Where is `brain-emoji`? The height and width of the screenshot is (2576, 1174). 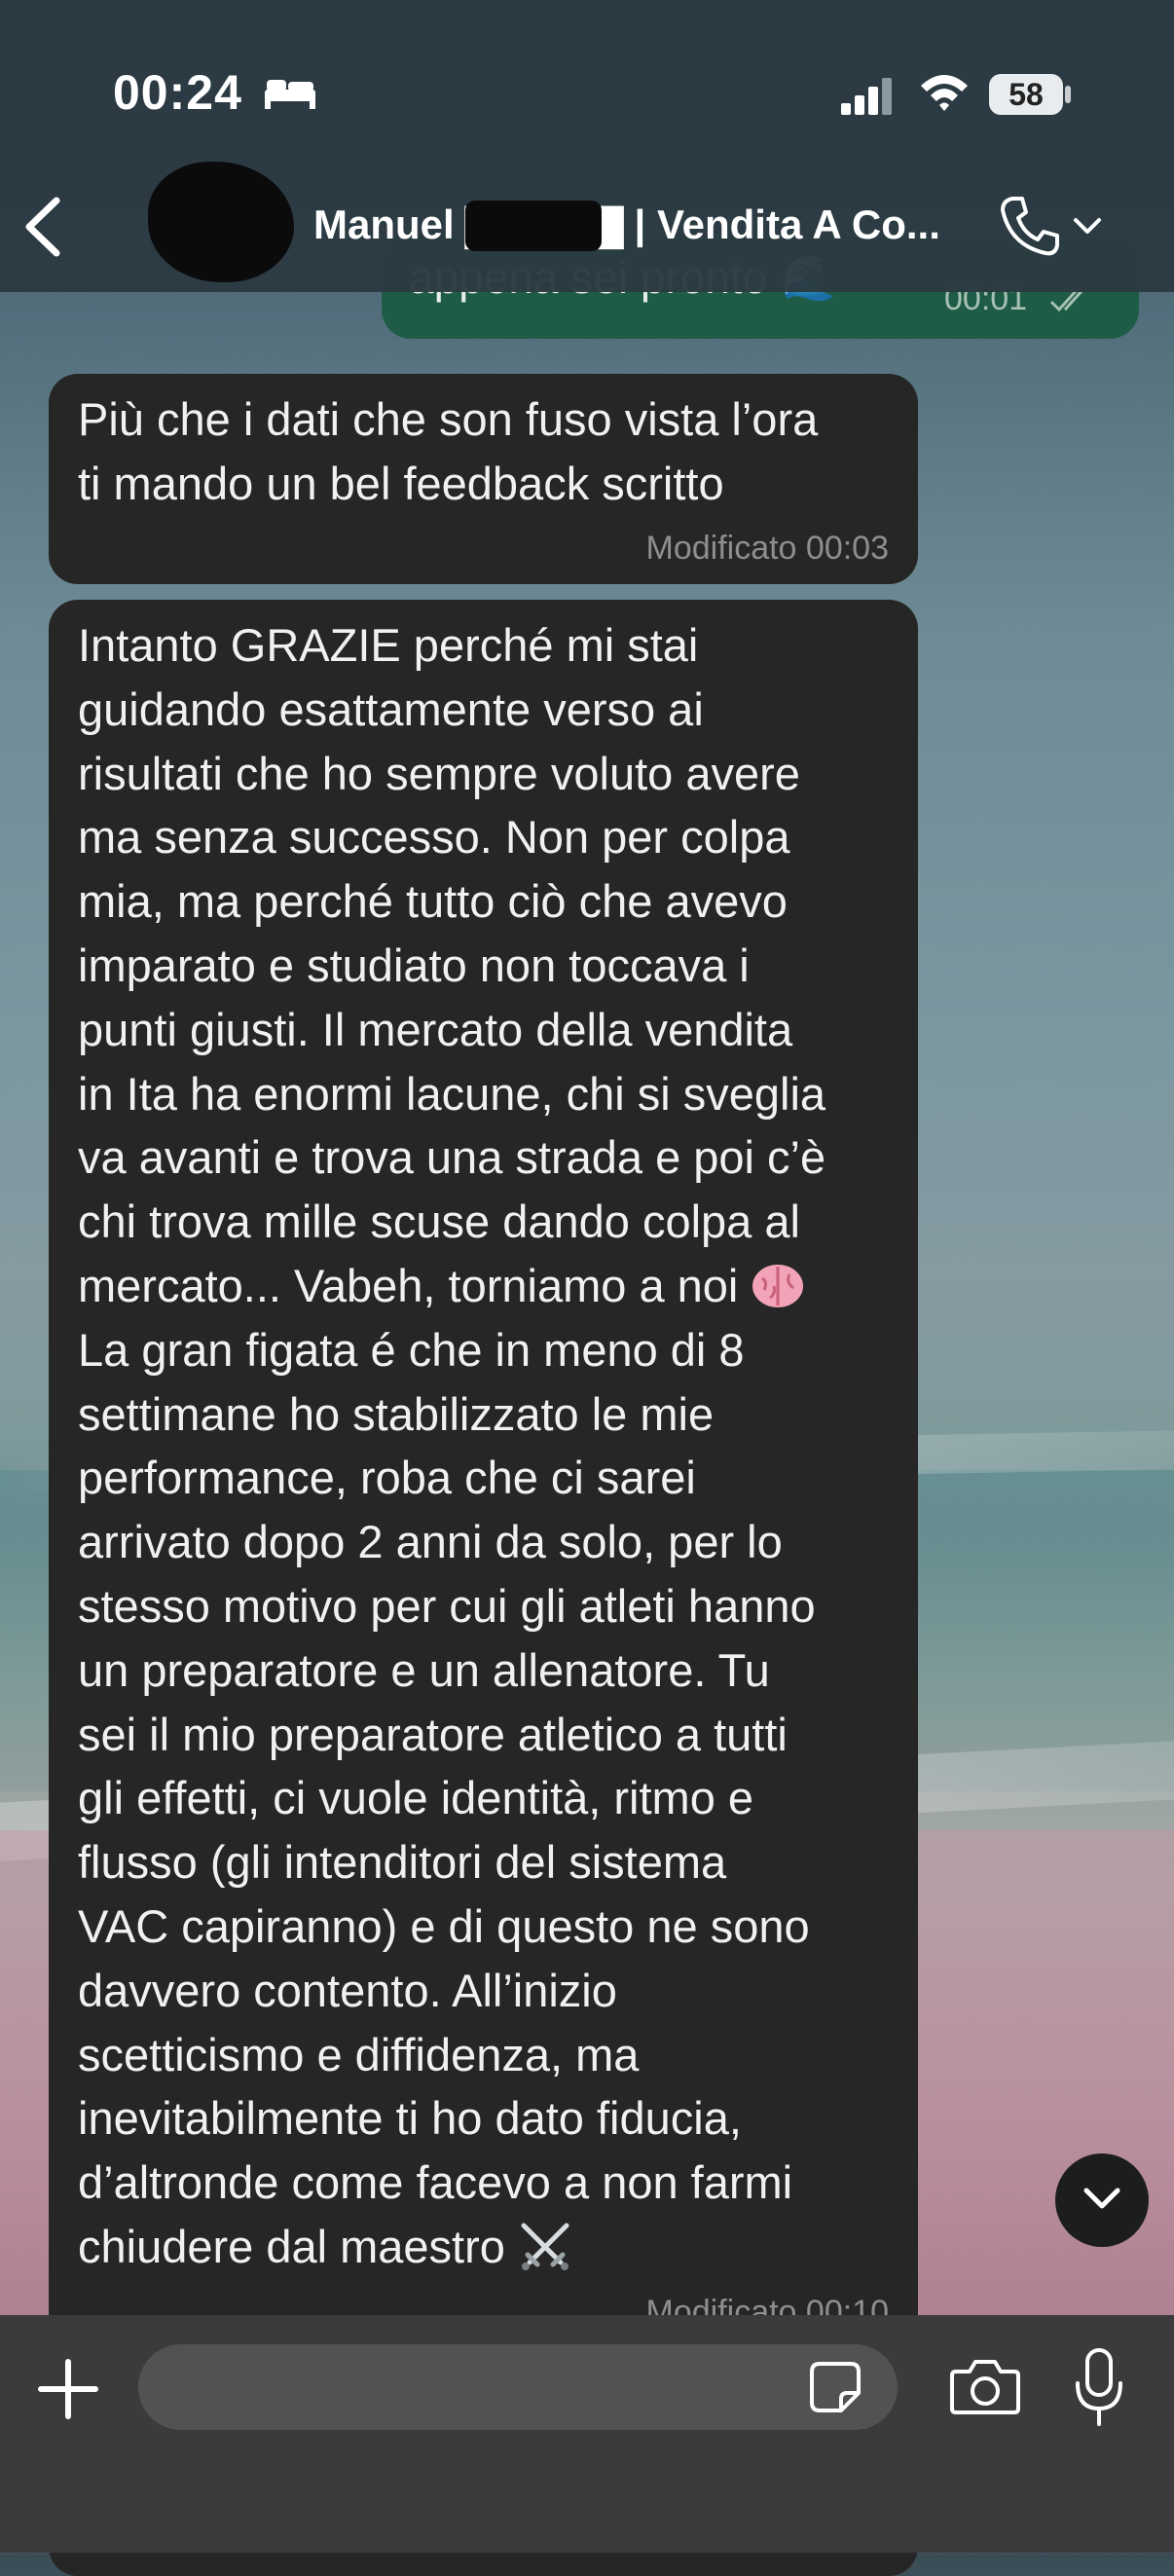
brain-emoji is located at coordinates (778, 1285).